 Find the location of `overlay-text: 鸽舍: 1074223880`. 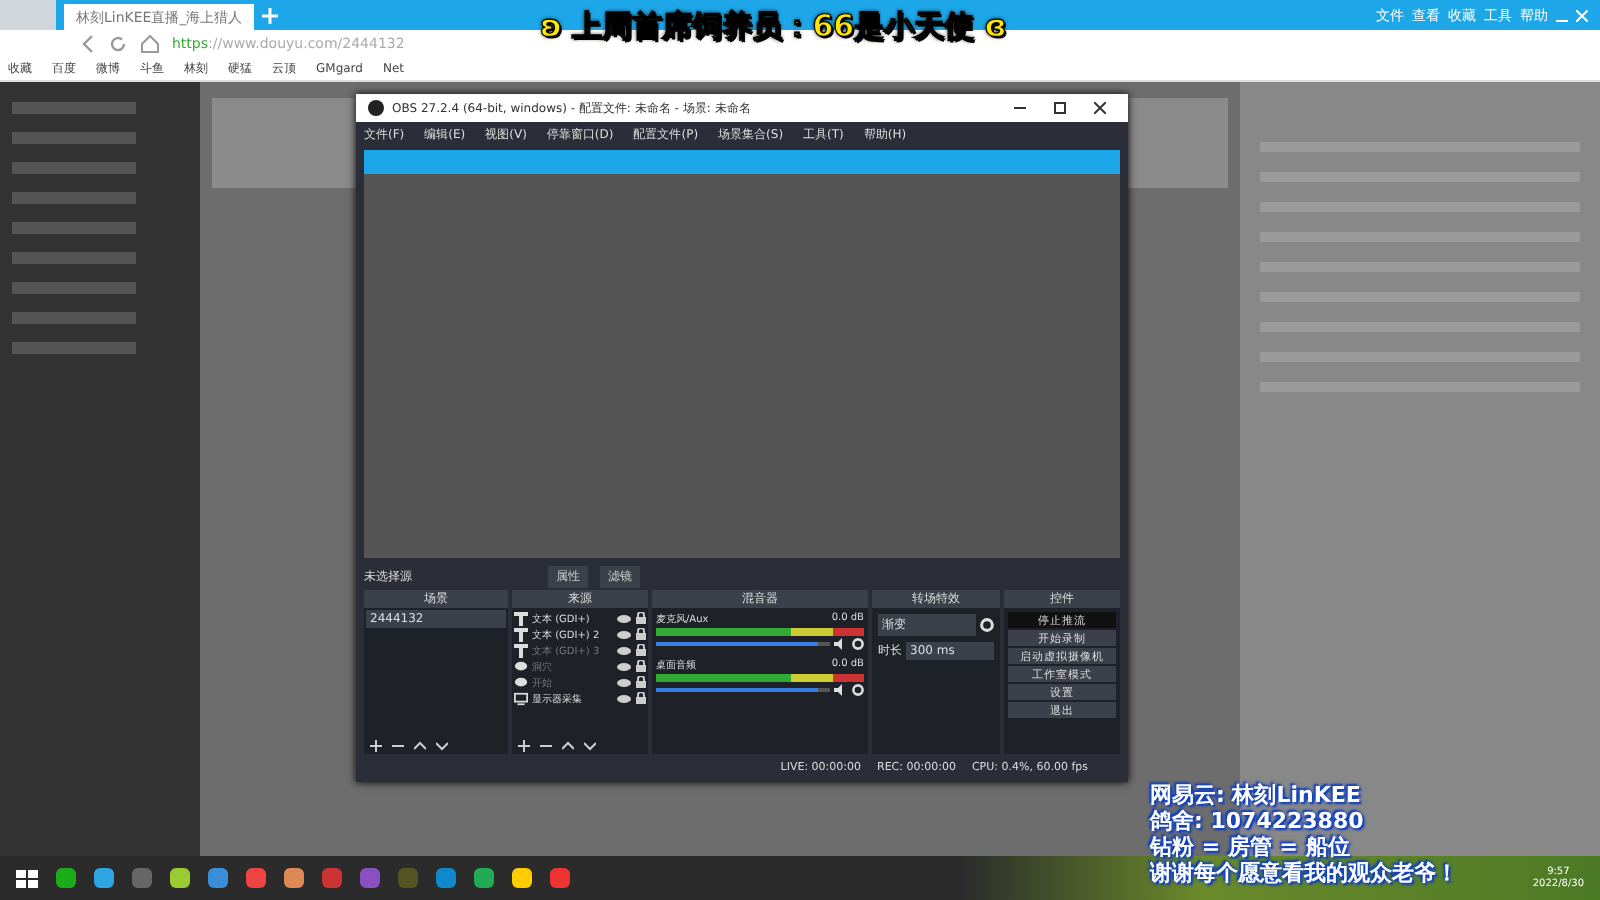

overlay-text: 鸽舍: 1074223880 is located at coordinates (1258, 821).